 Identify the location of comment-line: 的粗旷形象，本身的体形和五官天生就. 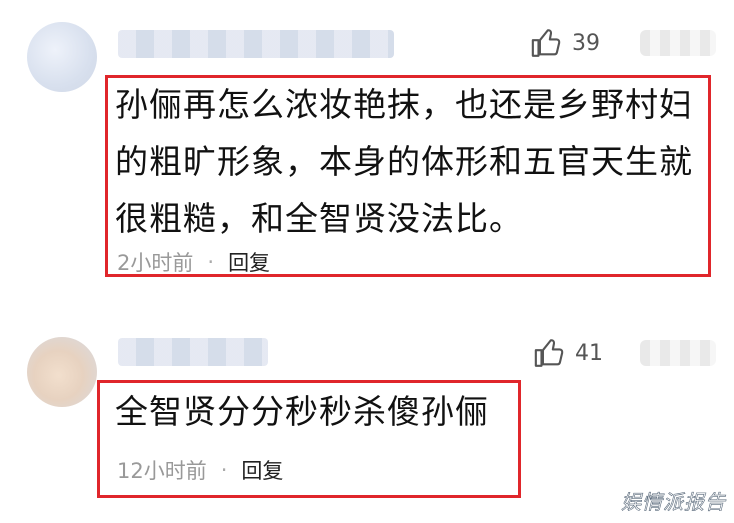
(404, 161).